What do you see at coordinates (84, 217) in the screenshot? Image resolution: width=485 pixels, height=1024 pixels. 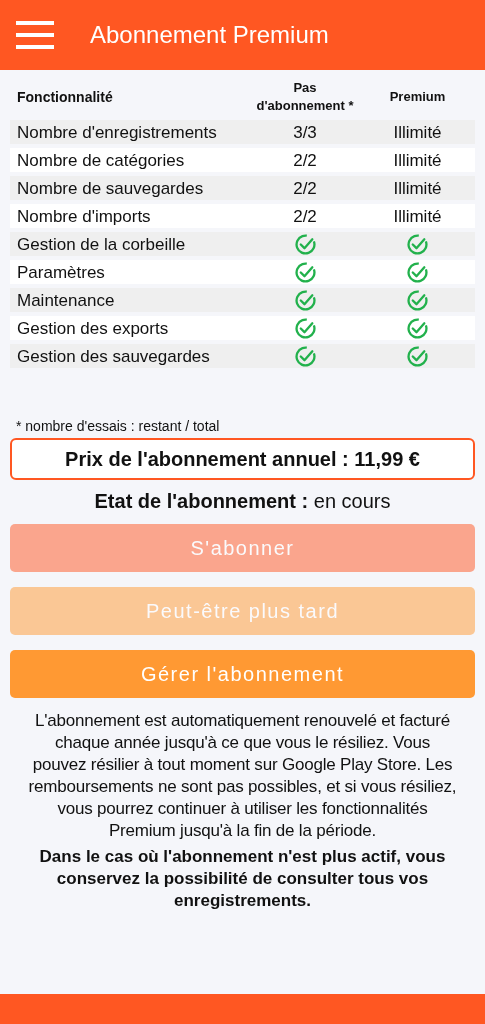 I see `table-cell-text: Nombre d'imports` at bounding box center [84, 217].